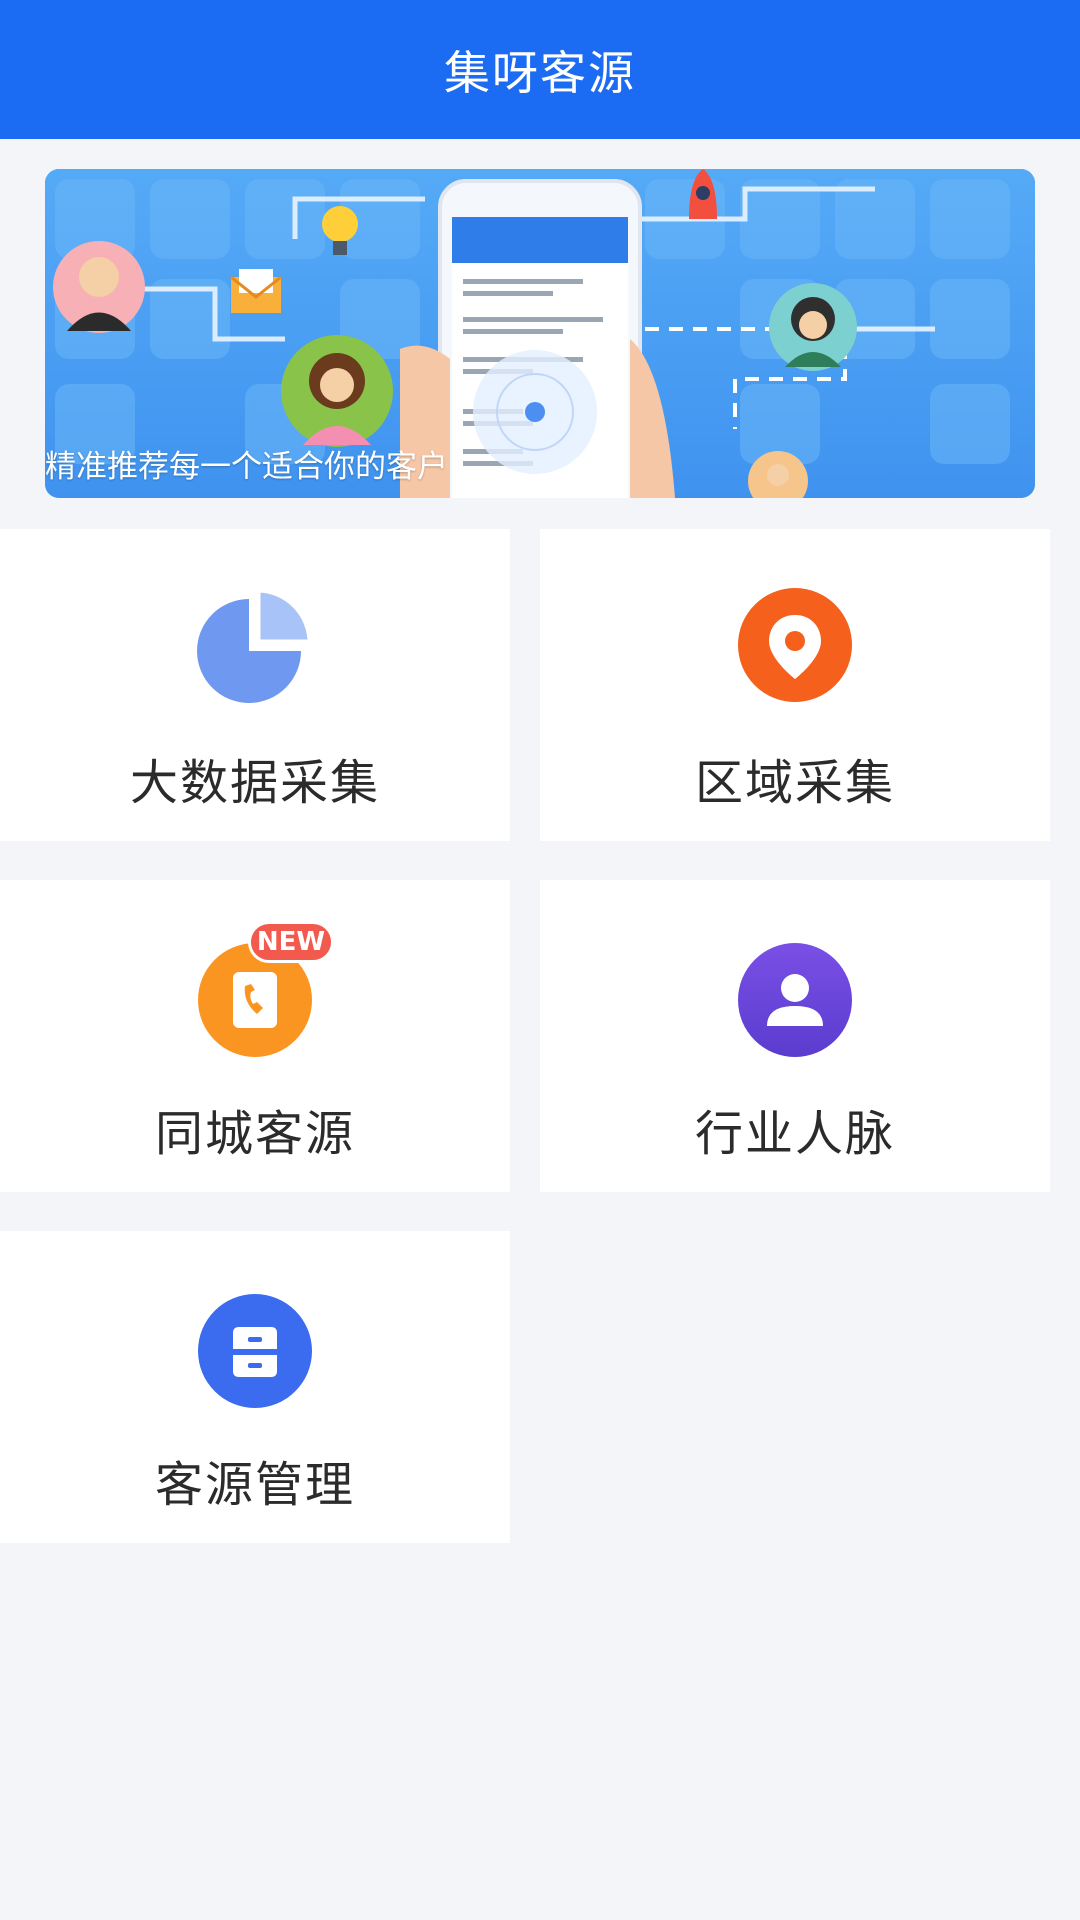 This screenshot has width=1080, height=1920. I want to click on new-badge: NEW, so click(291, 942).